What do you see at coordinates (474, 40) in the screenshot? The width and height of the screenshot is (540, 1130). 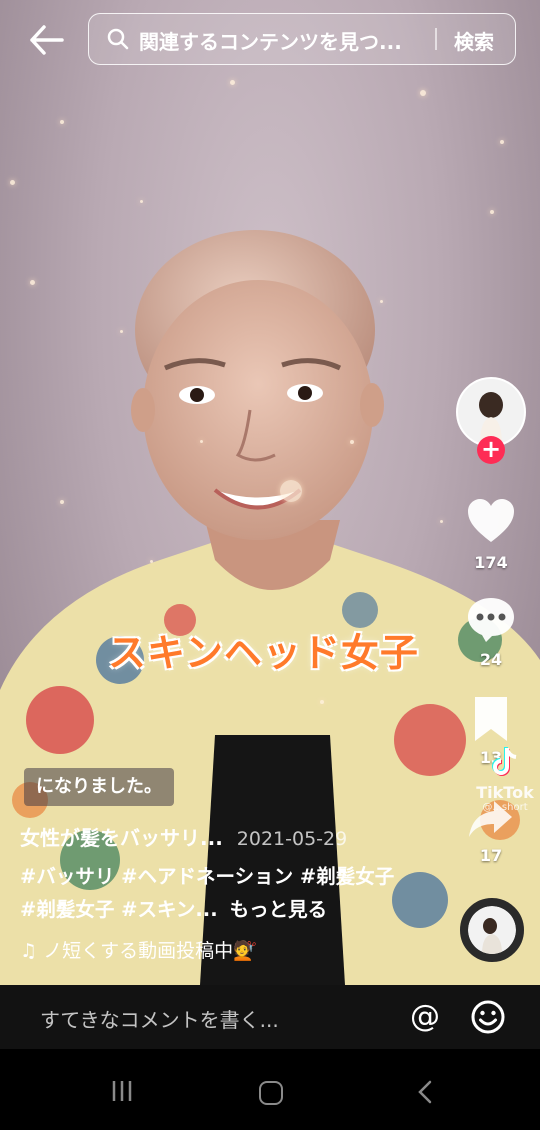 I see `search-button: 検索` at bounding box center [474, 40].